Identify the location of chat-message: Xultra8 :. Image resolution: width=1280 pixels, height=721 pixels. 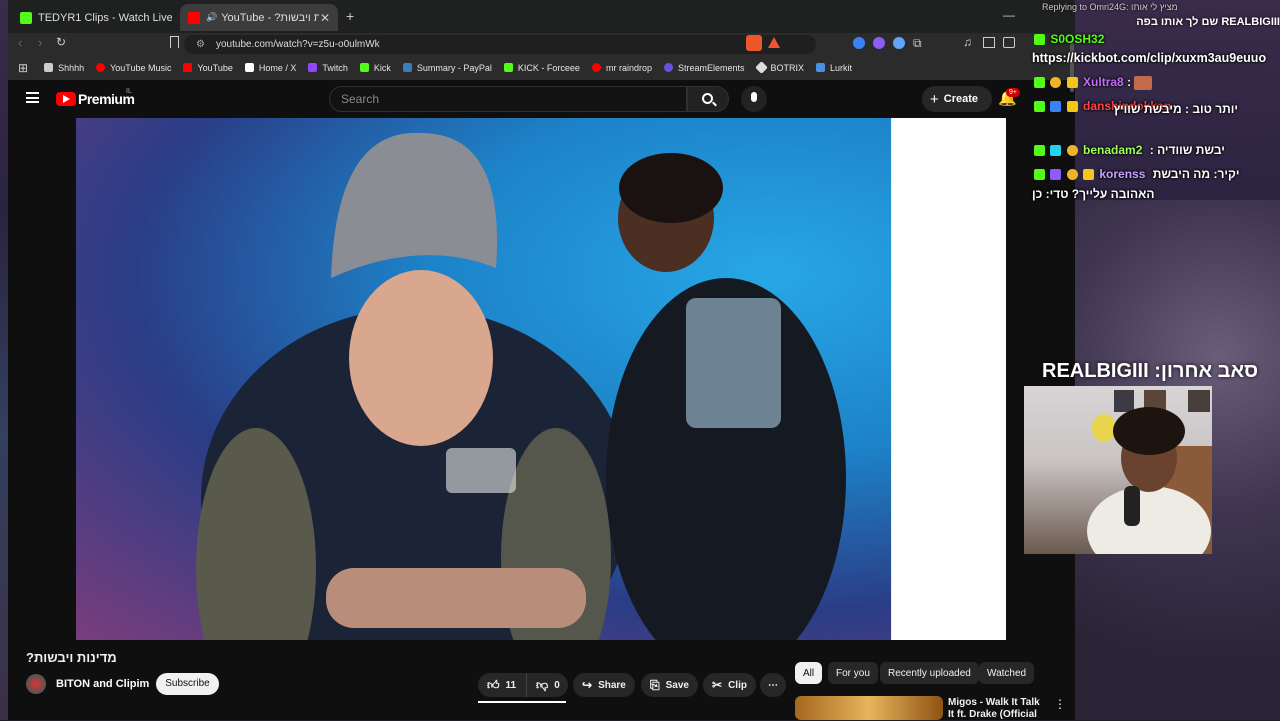
(1094, 82).